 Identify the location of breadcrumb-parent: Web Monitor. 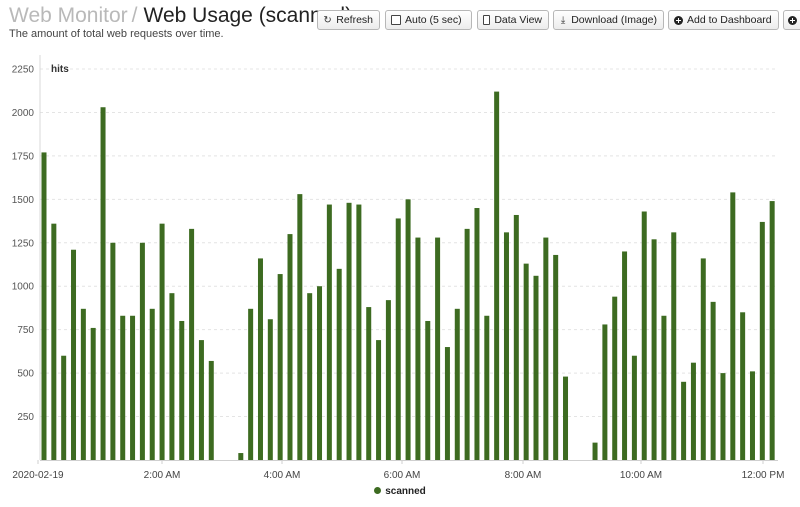
(68, 15).